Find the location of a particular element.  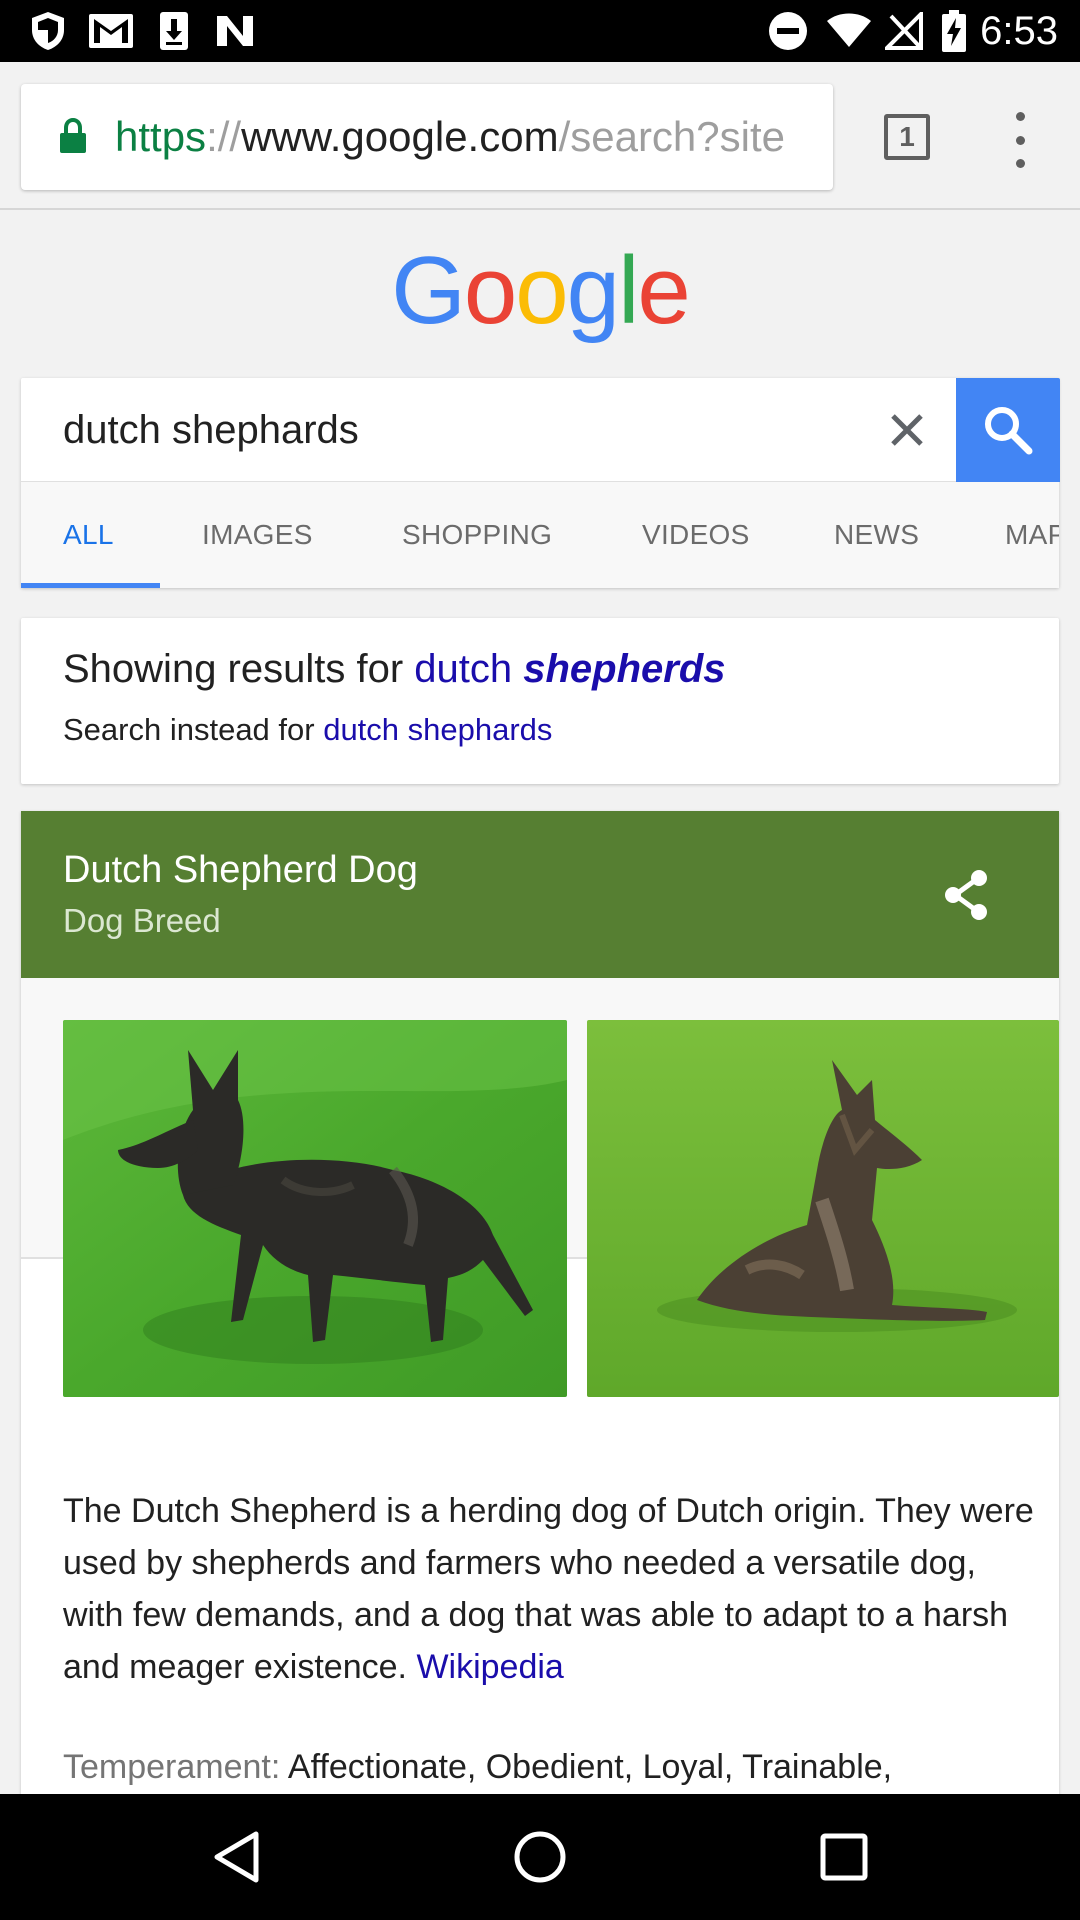

navigation-bar is located at coordinates (540, 1857).